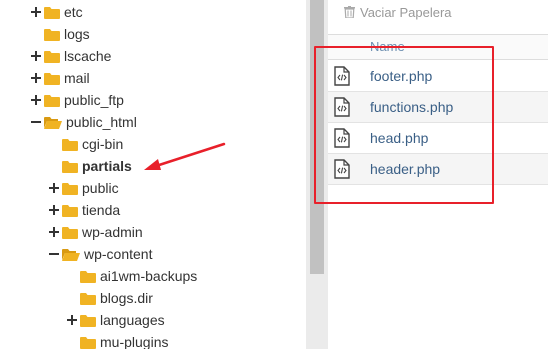 The image size is (548, 349). I want to click on tree-item-label: partials, so click(107, 166).